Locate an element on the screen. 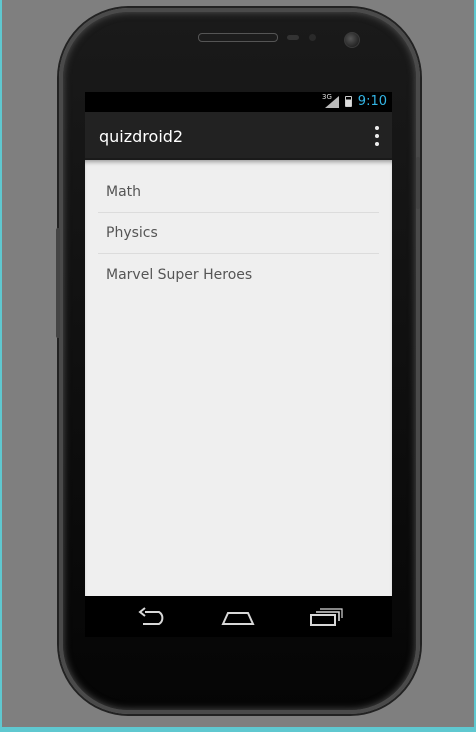  home-icon is located at coordinates (238, 617).